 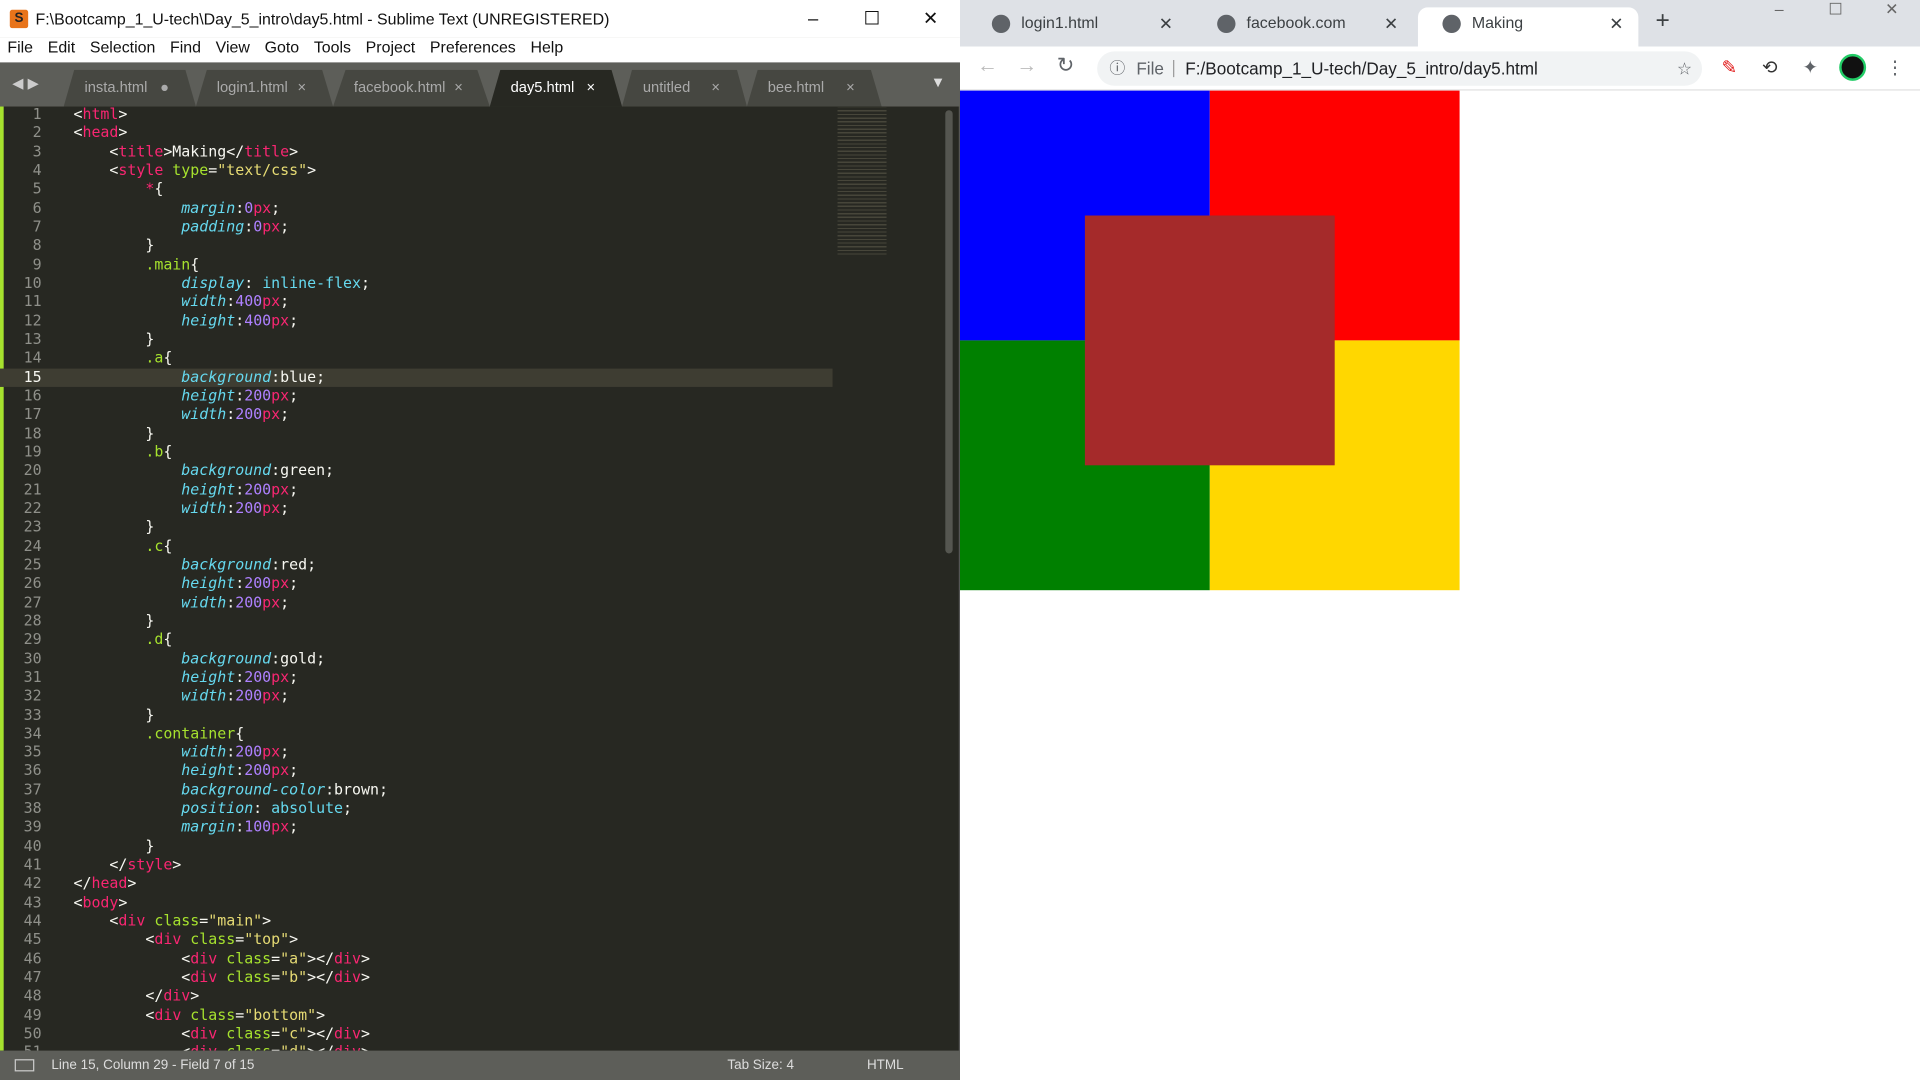 I want to click on code-line: 42 </head>, so click(x=416, y=884).